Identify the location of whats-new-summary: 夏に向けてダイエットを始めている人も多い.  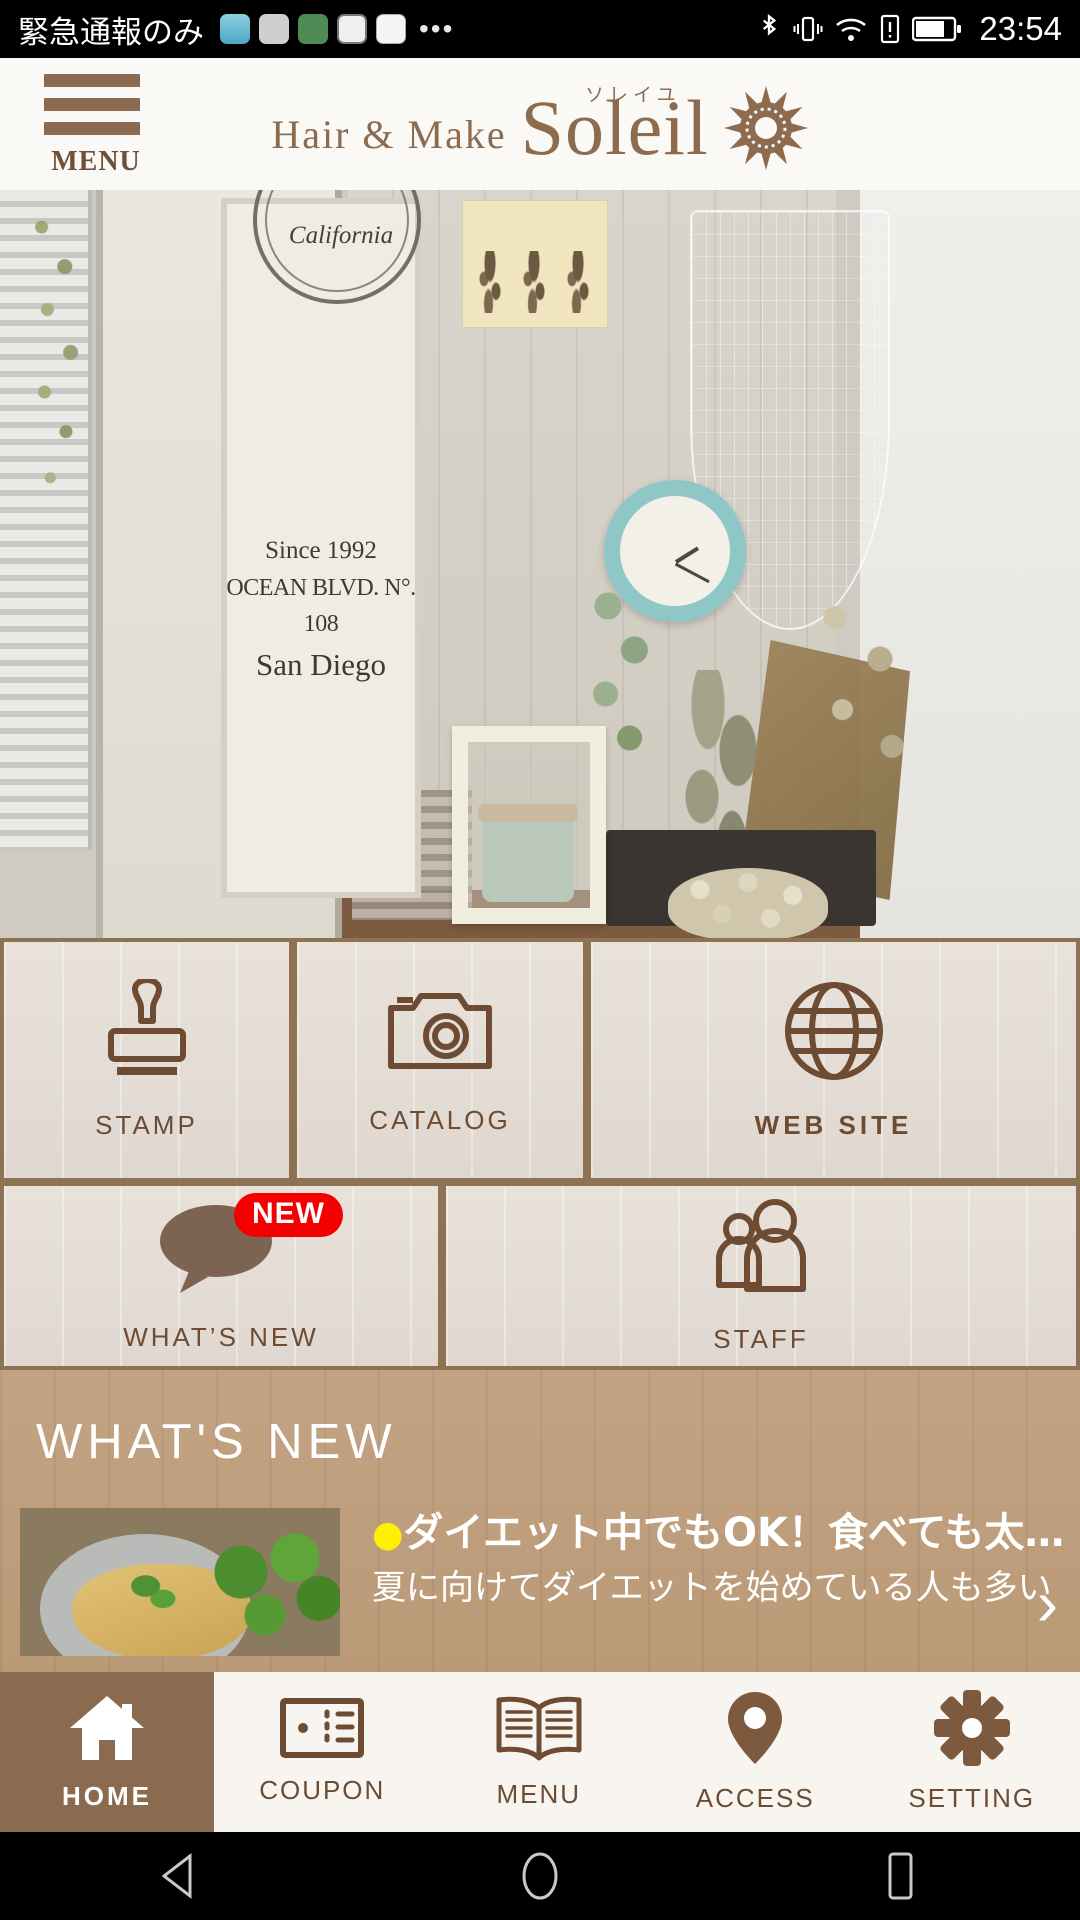
(712, 1588).